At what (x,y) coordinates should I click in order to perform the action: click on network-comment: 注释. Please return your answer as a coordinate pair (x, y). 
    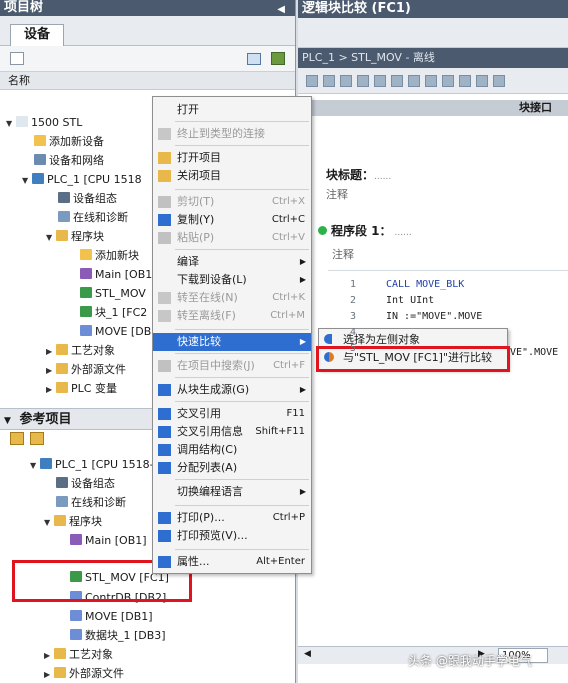
    Looking at the image, I should click on (343, 254).